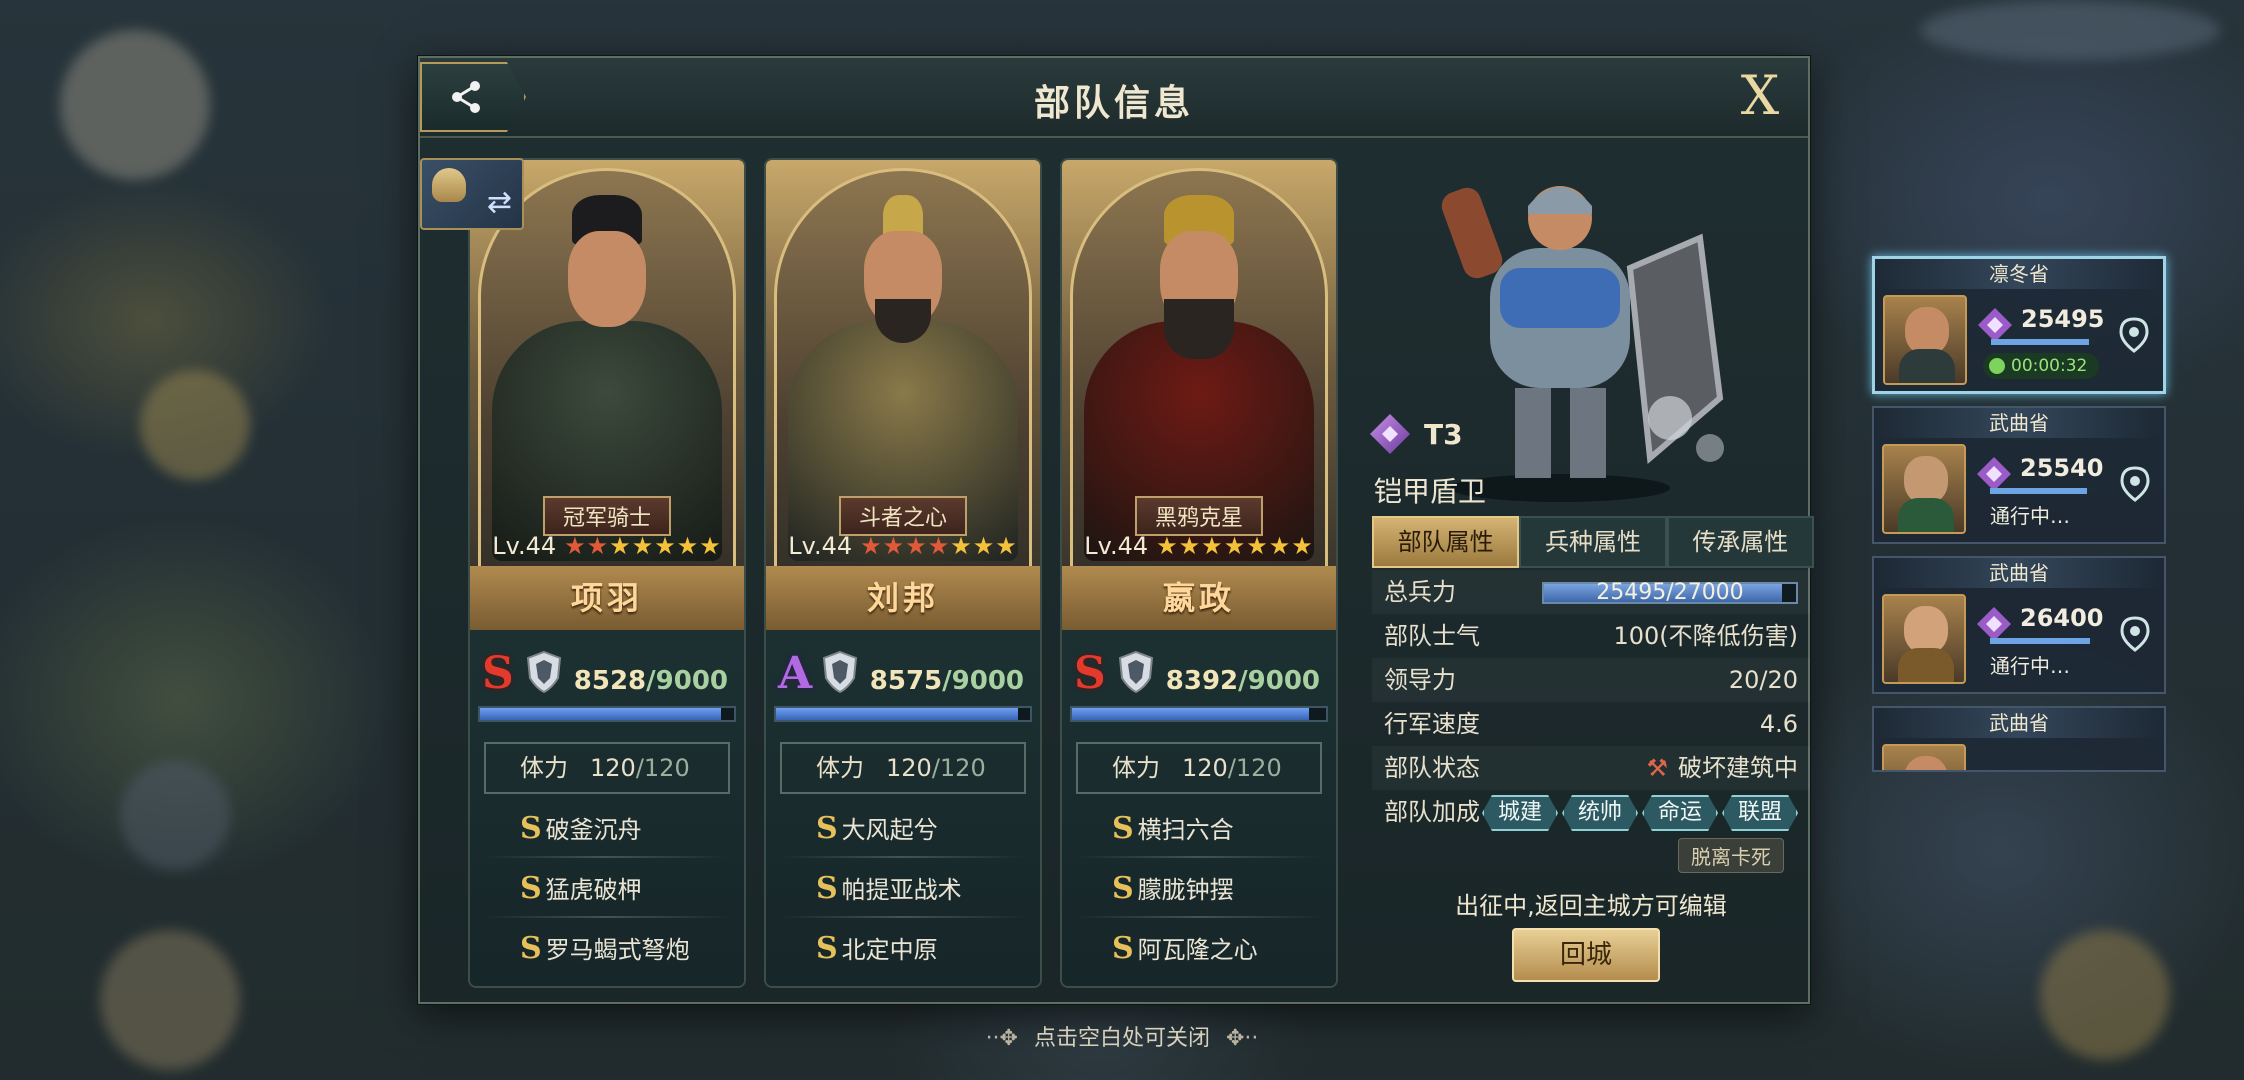 This screenshot has width=2244, height=1080. Describe the element at coordinates (581, 828) in the screenshot. I see `skill-1: S 破釜沉舟` at that location.